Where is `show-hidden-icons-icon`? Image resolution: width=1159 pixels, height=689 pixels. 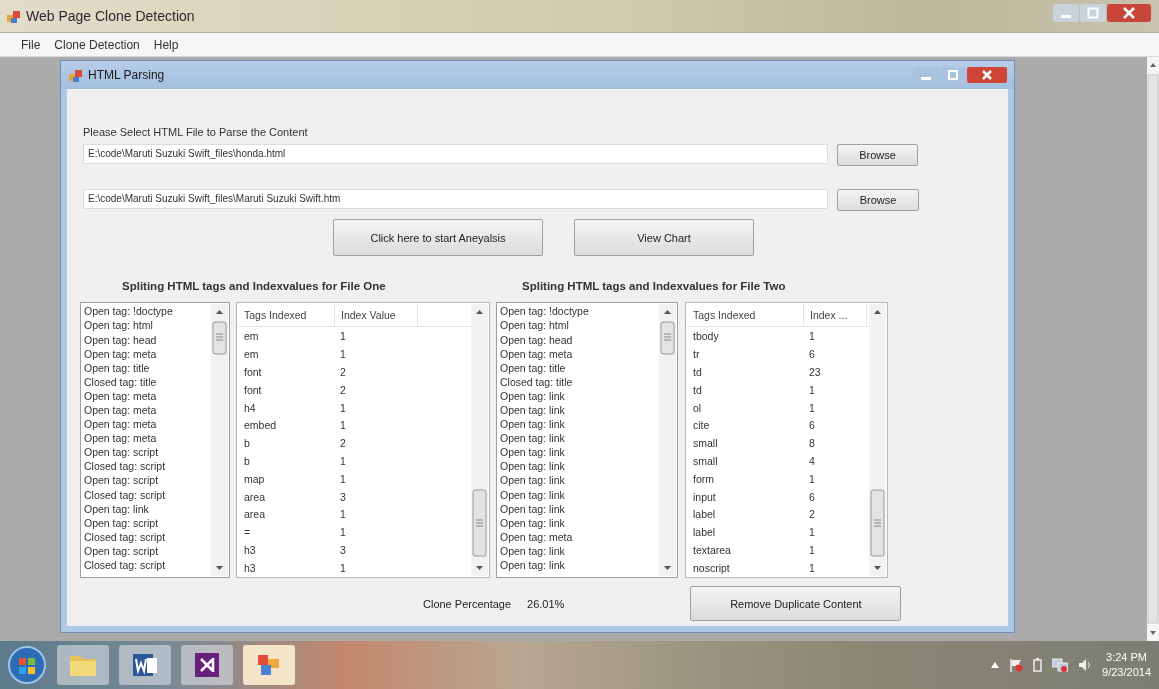 show-hidden-icons-icon is located at coordinates (995, 665).